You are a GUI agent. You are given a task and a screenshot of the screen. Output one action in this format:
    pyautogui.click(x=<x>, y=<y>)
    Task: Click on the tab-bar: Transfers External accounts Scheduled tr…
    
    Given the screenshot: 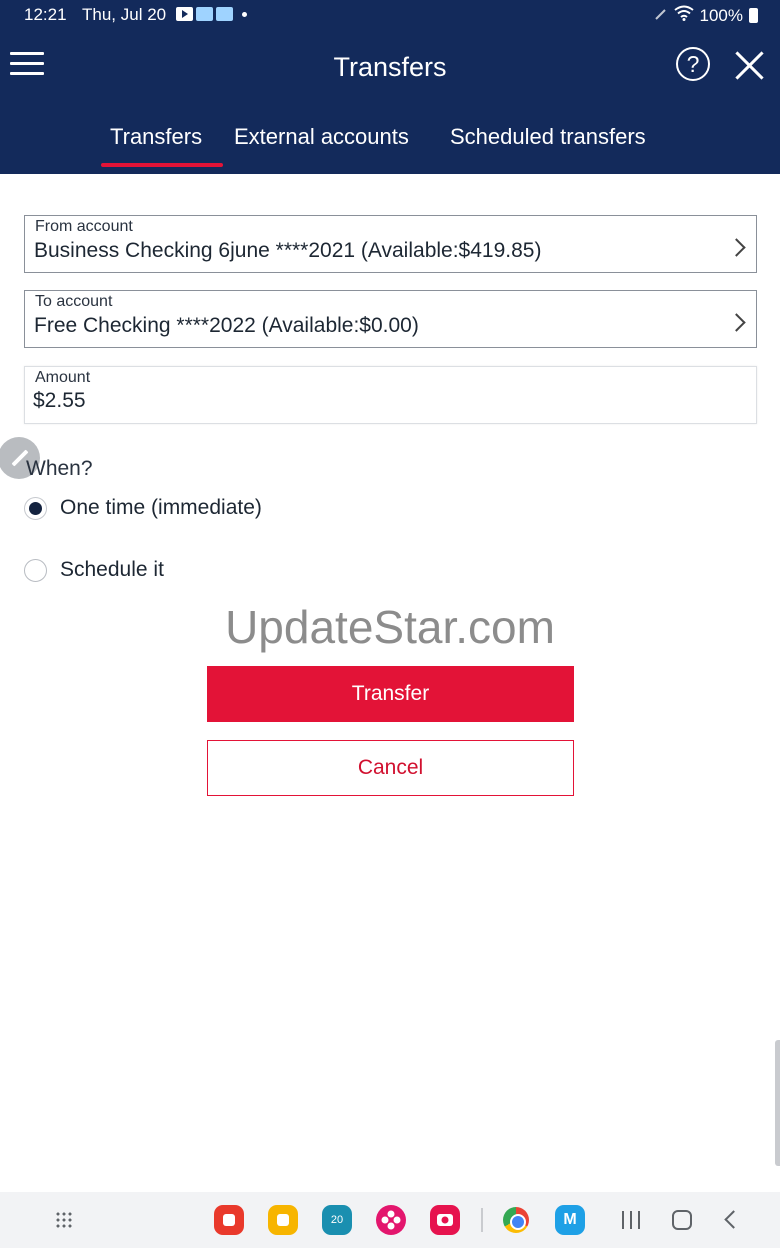 What is the action you would take?
    pyautogui.click(x=390, y=145)
    